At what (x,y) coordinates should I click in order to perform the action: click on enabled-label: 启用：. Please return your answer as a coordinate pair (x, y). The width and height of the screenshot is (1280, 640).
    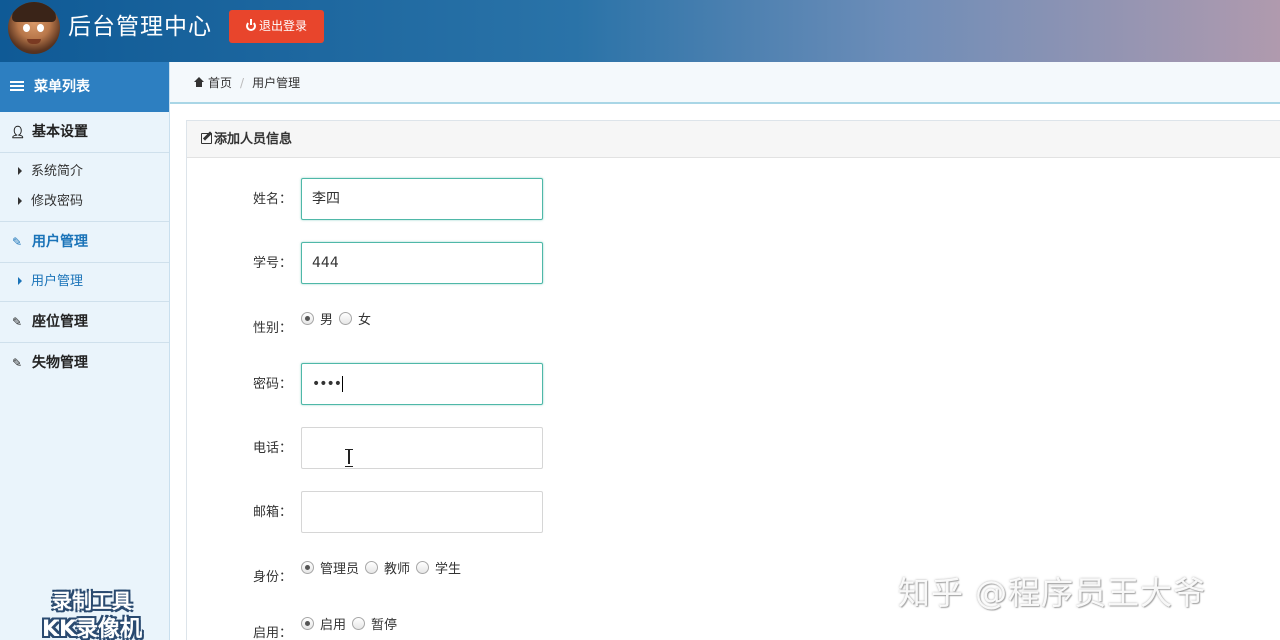
    Looking at the image, I should click on (273, 633).